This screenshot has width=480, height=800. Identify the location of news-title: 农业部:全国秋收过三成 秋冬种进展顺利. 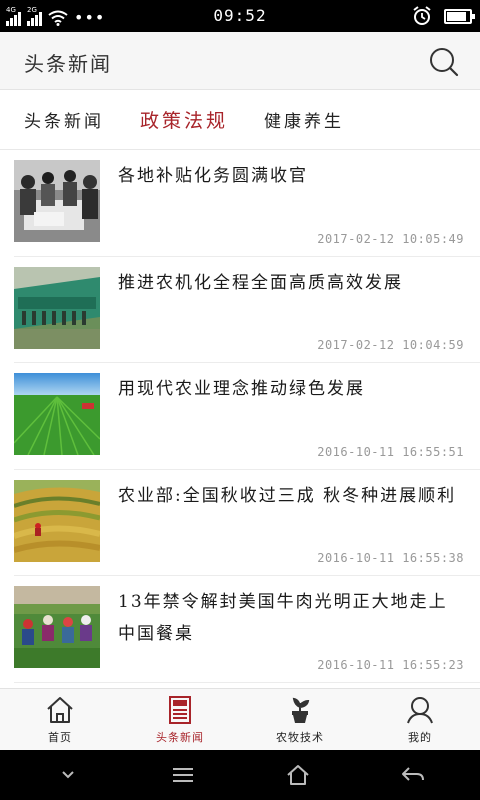
(287, 495).